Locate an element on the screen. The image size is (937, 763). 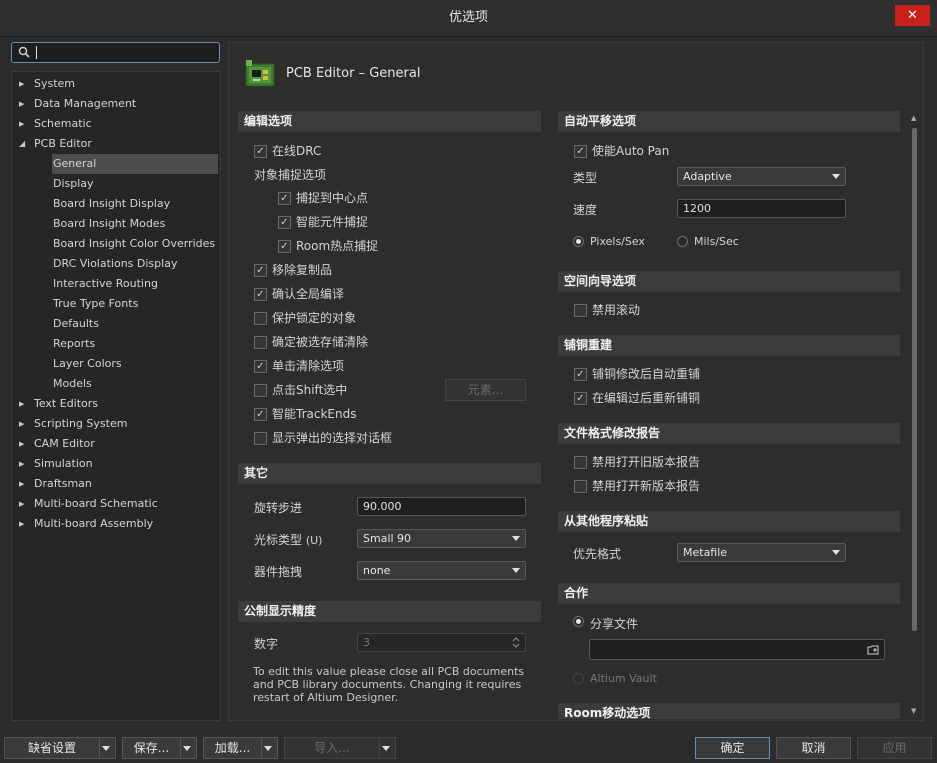
tree-item: ▶ System is located at coordinates (115, 84).